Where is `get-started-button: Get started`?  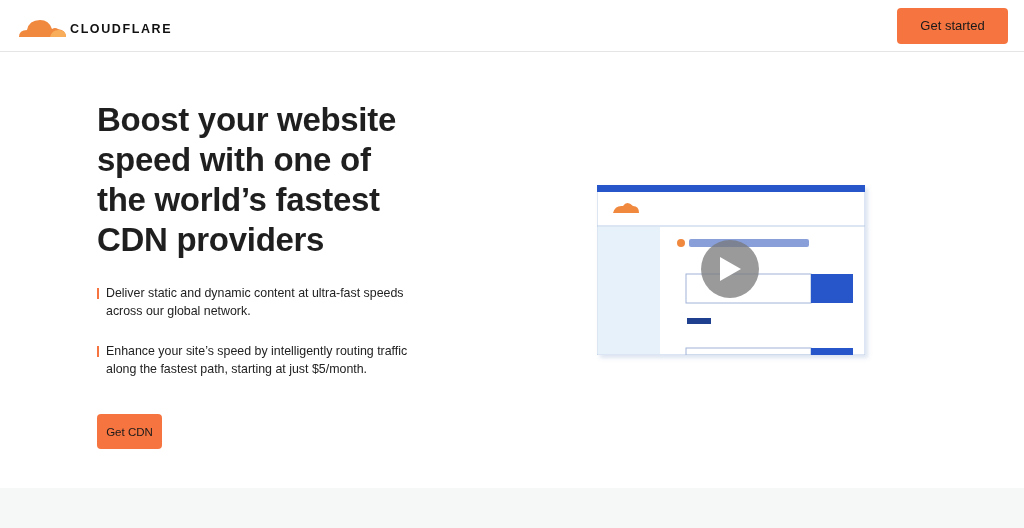
get-started-button: Get started is located at coordinates (952, 25).